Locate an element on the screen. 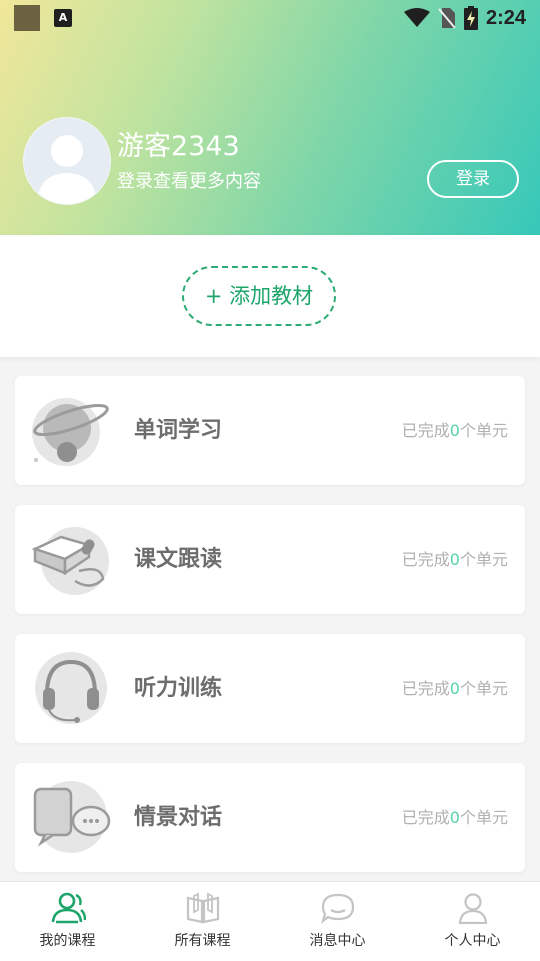 The width and height of the screenshot is (540, 961). default-avatar-icon is located at coordinates (67, 169).